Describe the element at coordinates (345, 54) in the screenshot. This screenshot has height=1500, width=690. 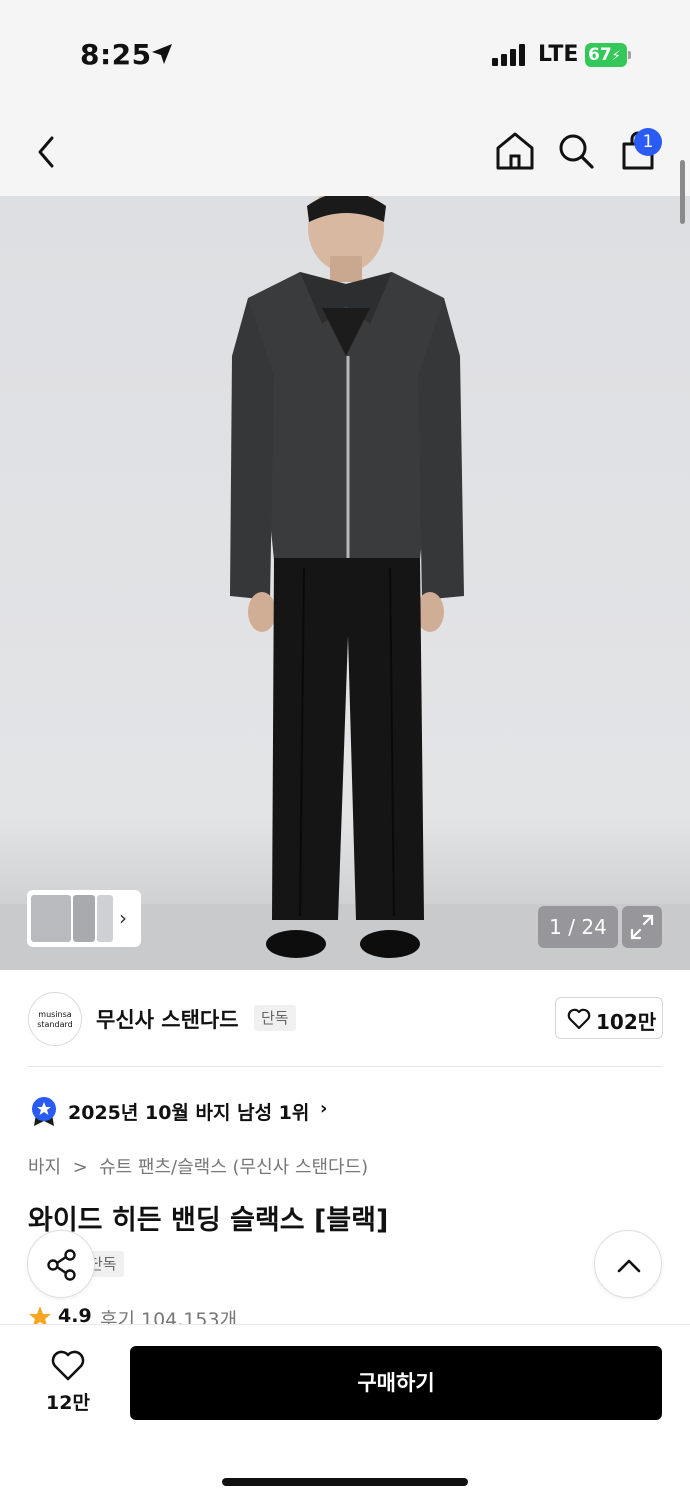
I see `status-bar: 8:25 LTE 67⚡` at that location.